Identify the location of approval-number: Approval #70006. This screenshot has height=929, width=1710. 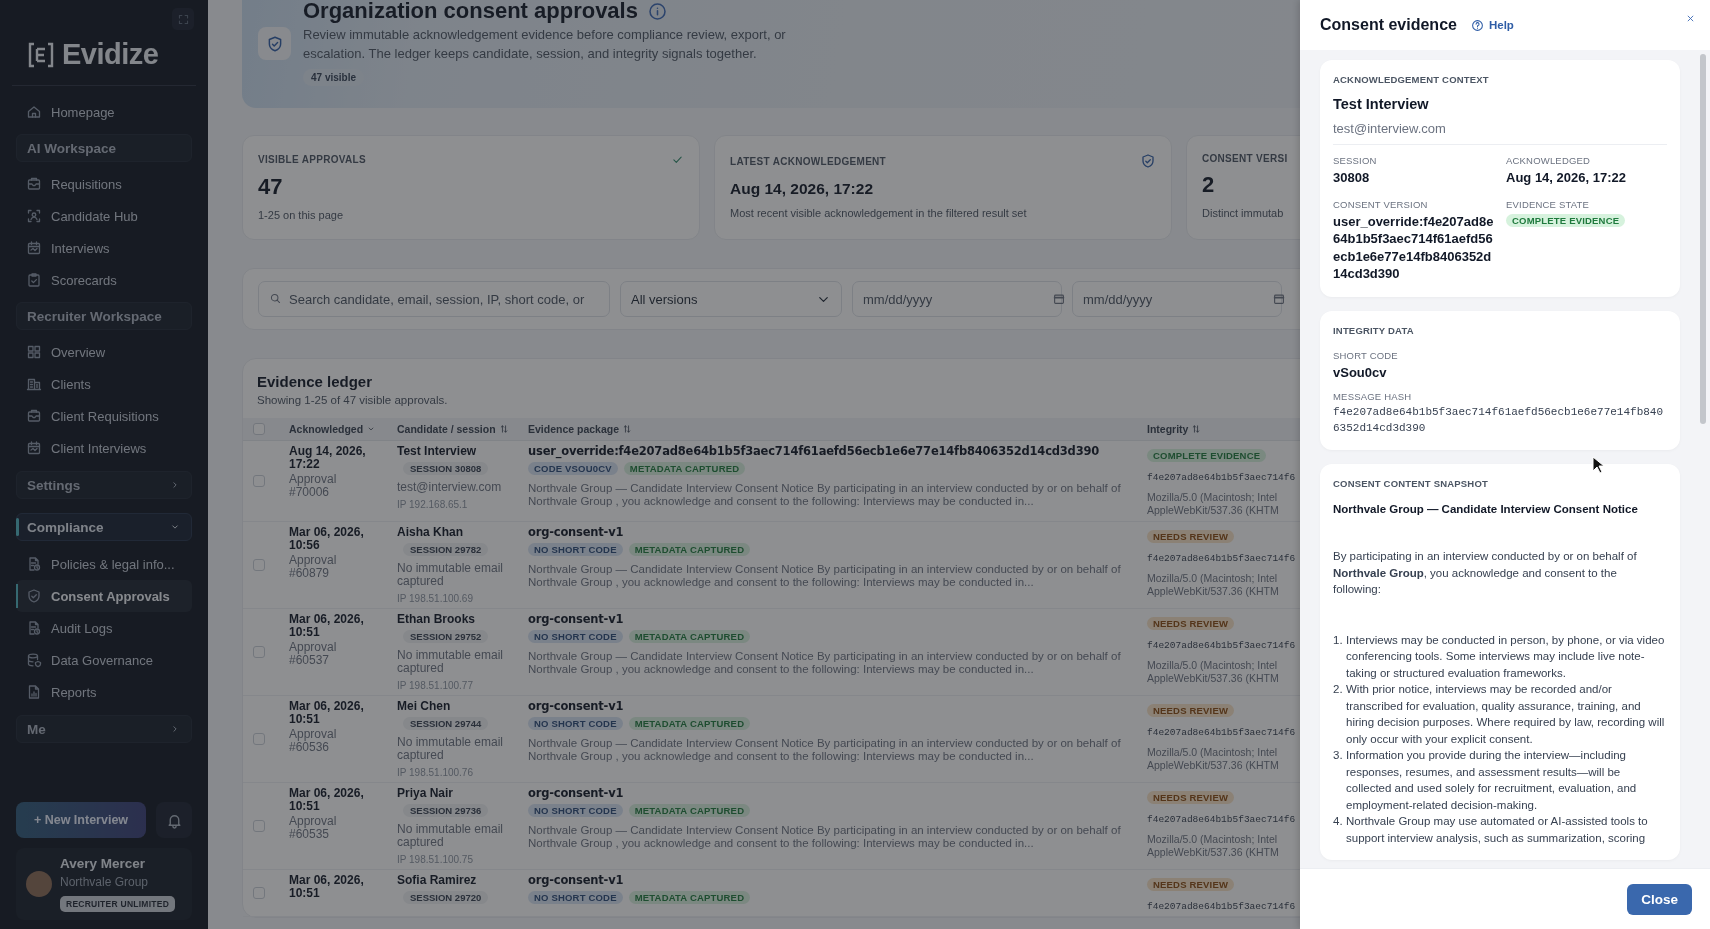
(313, 486).